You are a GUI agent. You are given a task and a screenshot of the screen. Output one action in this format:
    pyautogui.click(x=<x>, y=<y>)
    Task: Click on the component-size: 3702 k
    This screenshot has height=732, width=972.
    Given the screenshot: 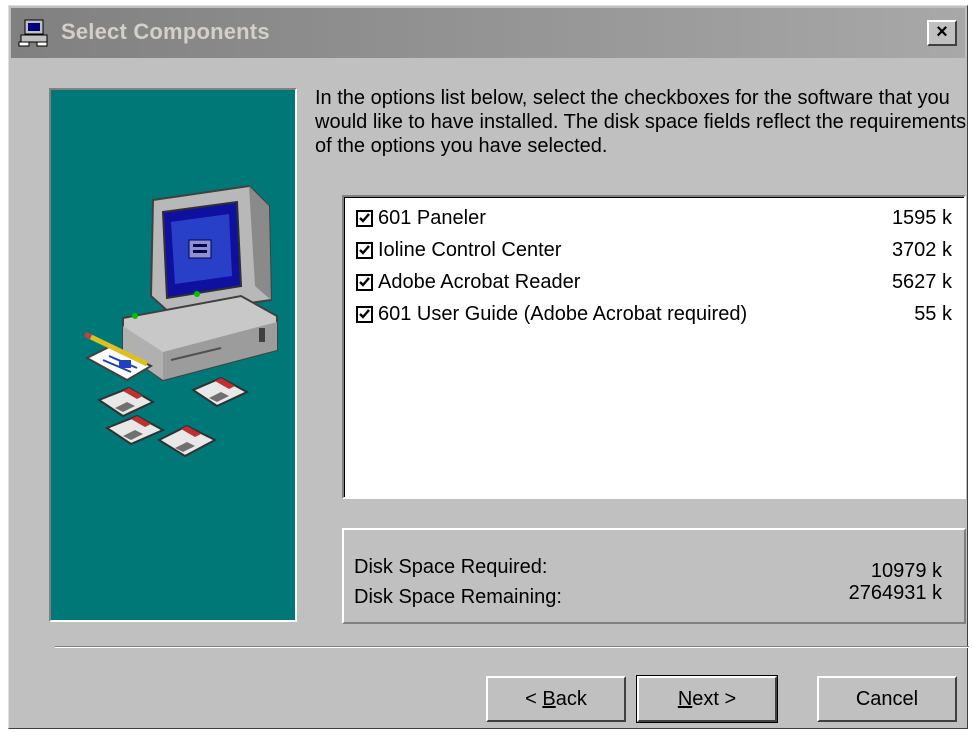 What is the action you would take?
    pyautogui.click(x=921, y=250)
    